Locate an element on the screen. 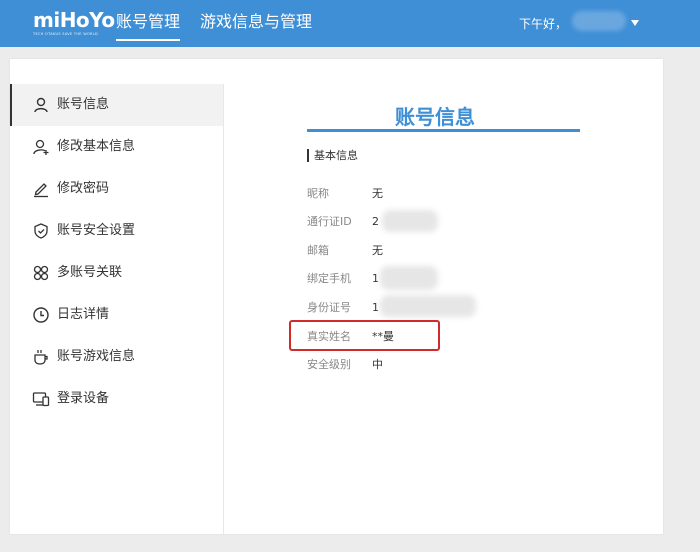 The image size is (700, 552). logo-tagline: TECH OTAKUS SAVE THE WORLD is located at coordinates (66, 34).